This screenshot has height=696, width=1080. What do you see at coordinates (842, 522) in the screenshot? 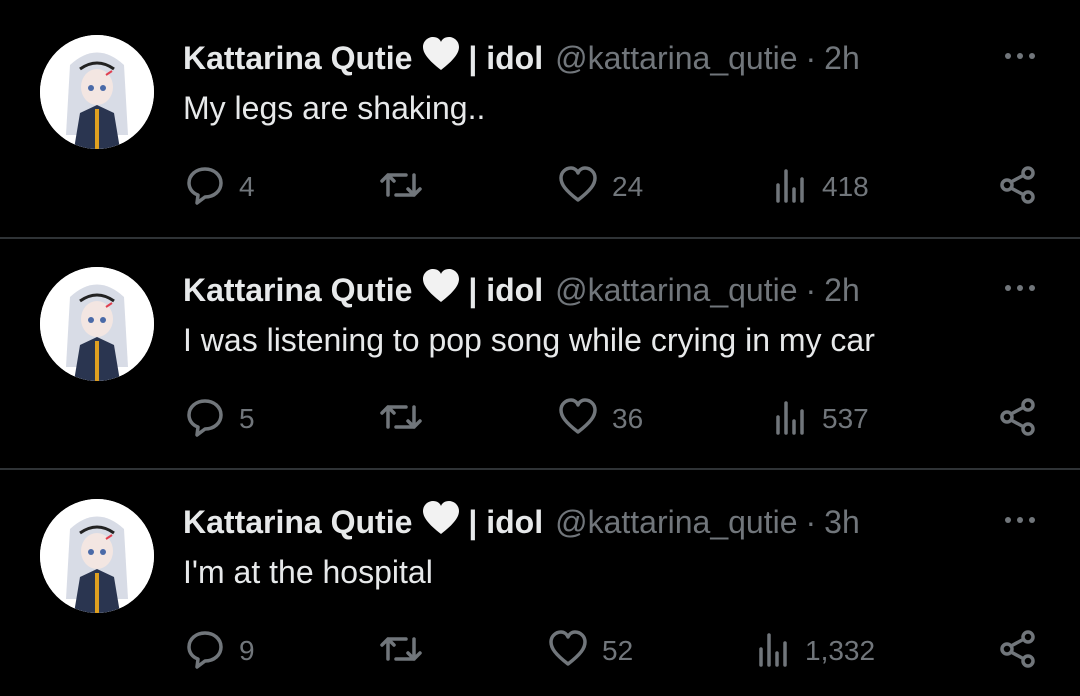
I see `timestamp: 3h` at bounding box center [842, 522].